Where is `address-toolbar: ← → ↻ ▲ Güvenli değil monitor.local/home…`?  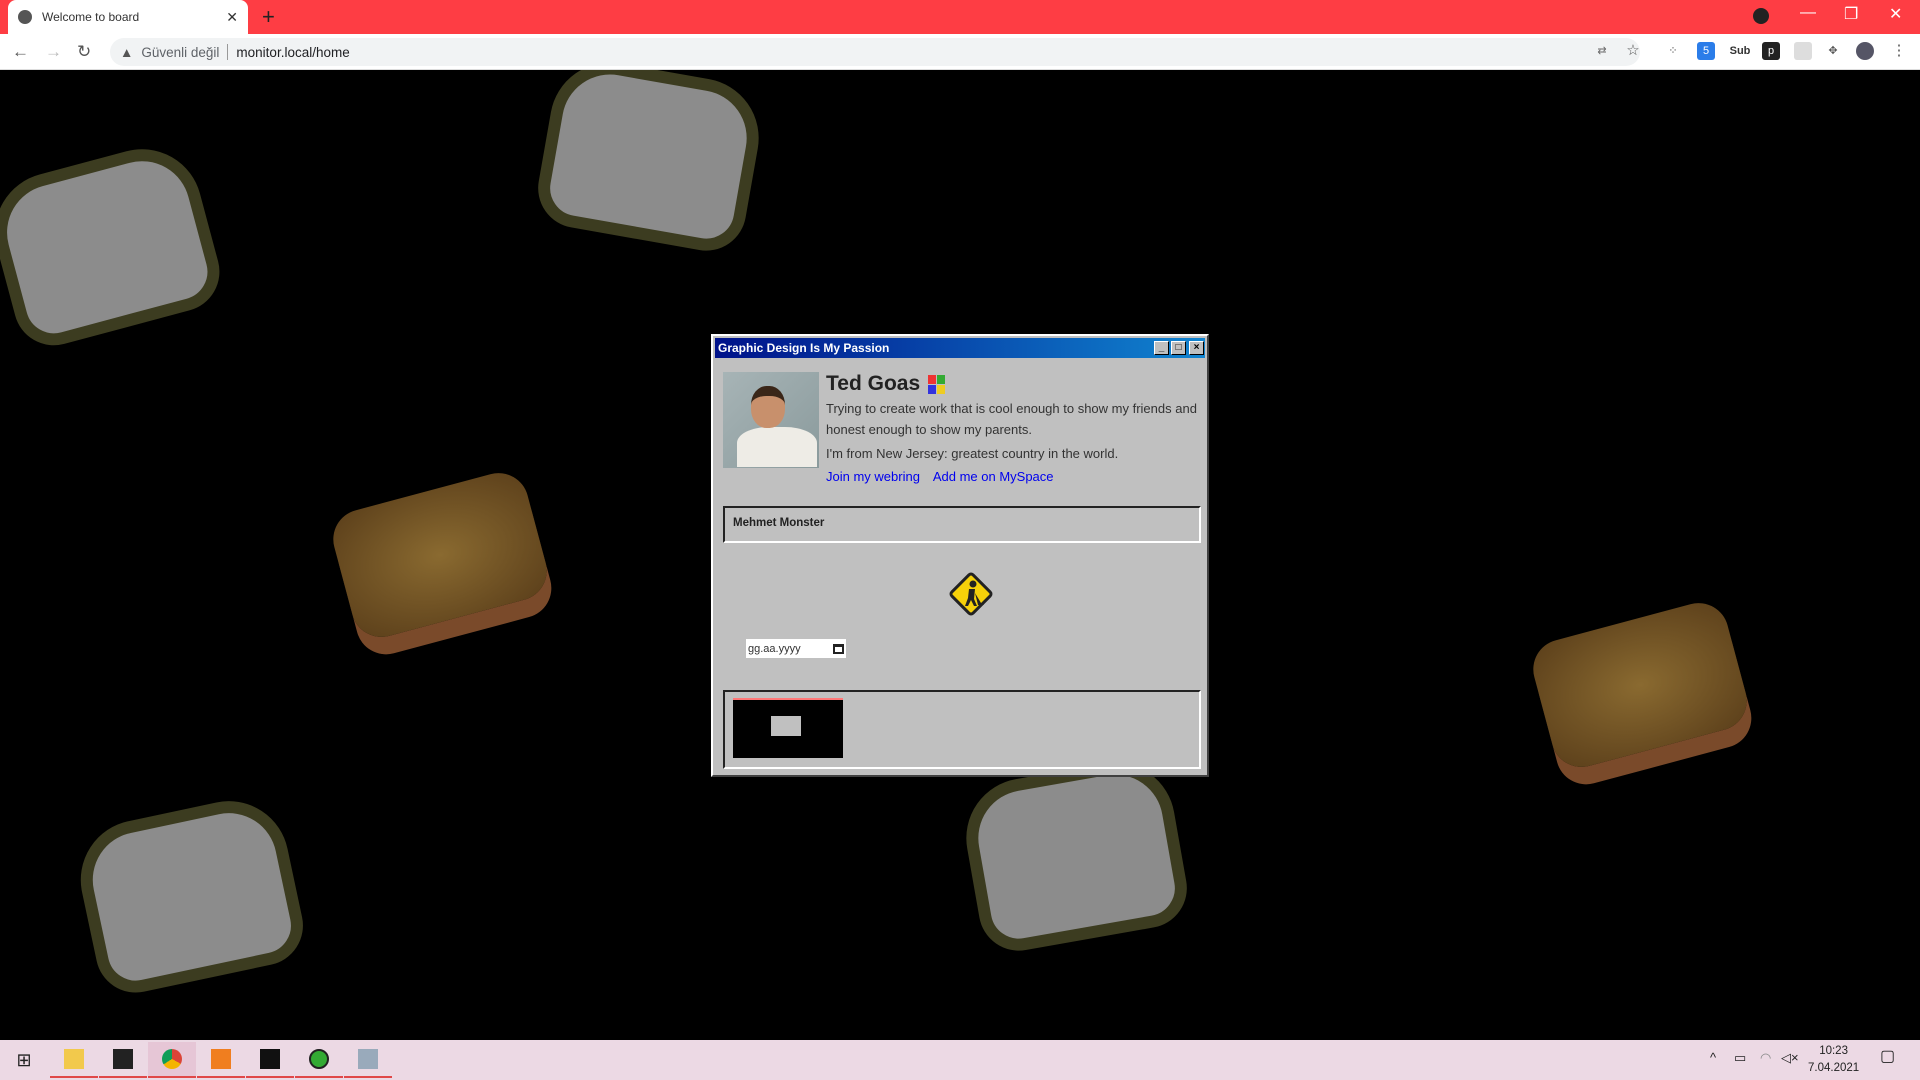
address-toolbar: ← → ↻ ▲ Güvenli değil monitor.local/home… is located at coordinates (960, 52).